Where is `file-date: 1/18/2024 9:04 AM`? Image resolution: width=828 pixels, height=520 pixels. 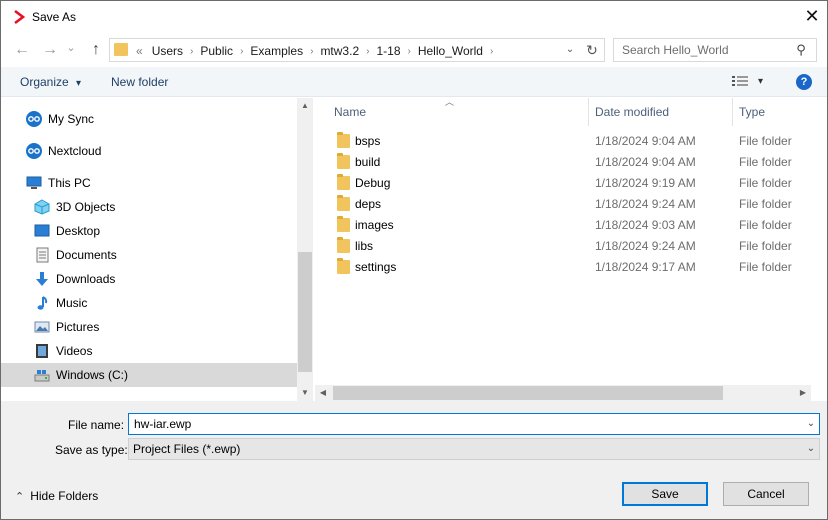 file-date: 1/18/2024 9:04 AM is located at coordinates (645, 161).